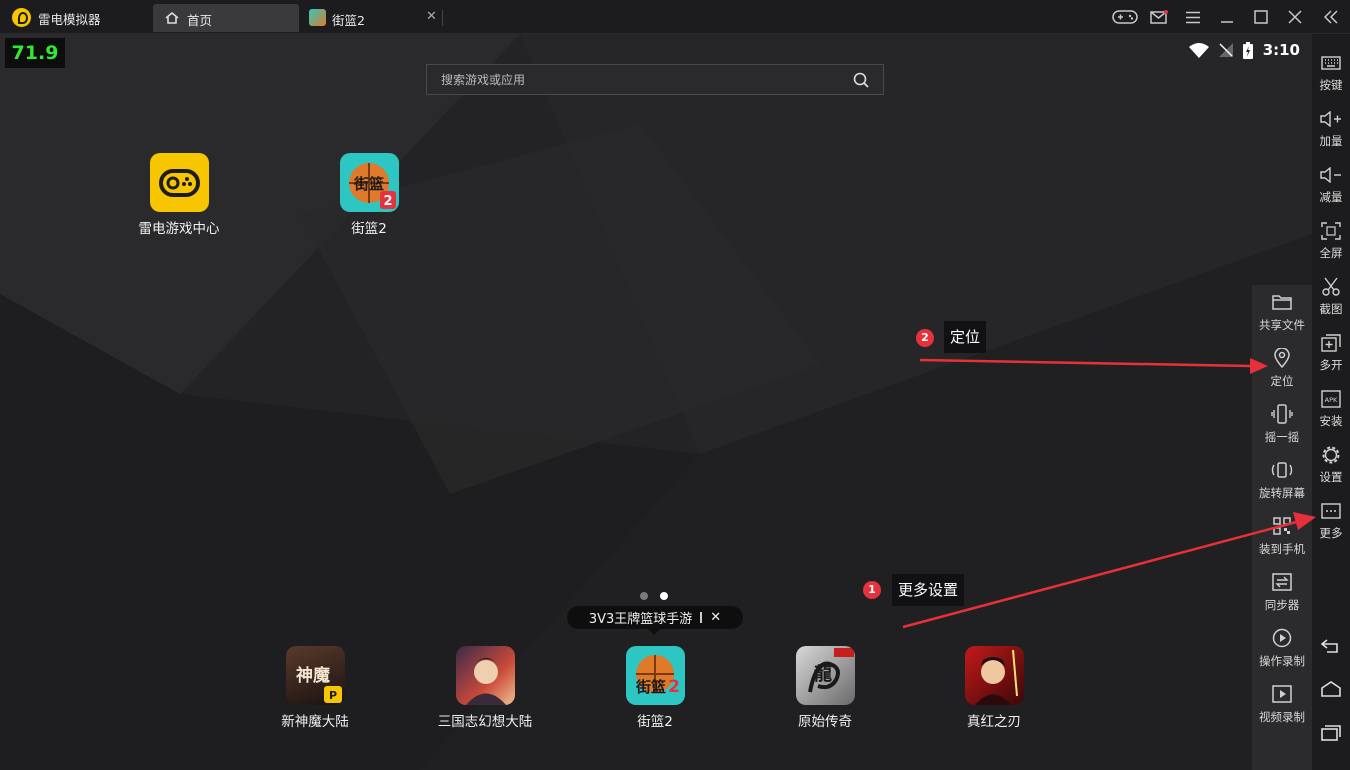 The width and height of the screenshot is (1350, 770). I want to click on wifi-icon, so click(1198, 50).